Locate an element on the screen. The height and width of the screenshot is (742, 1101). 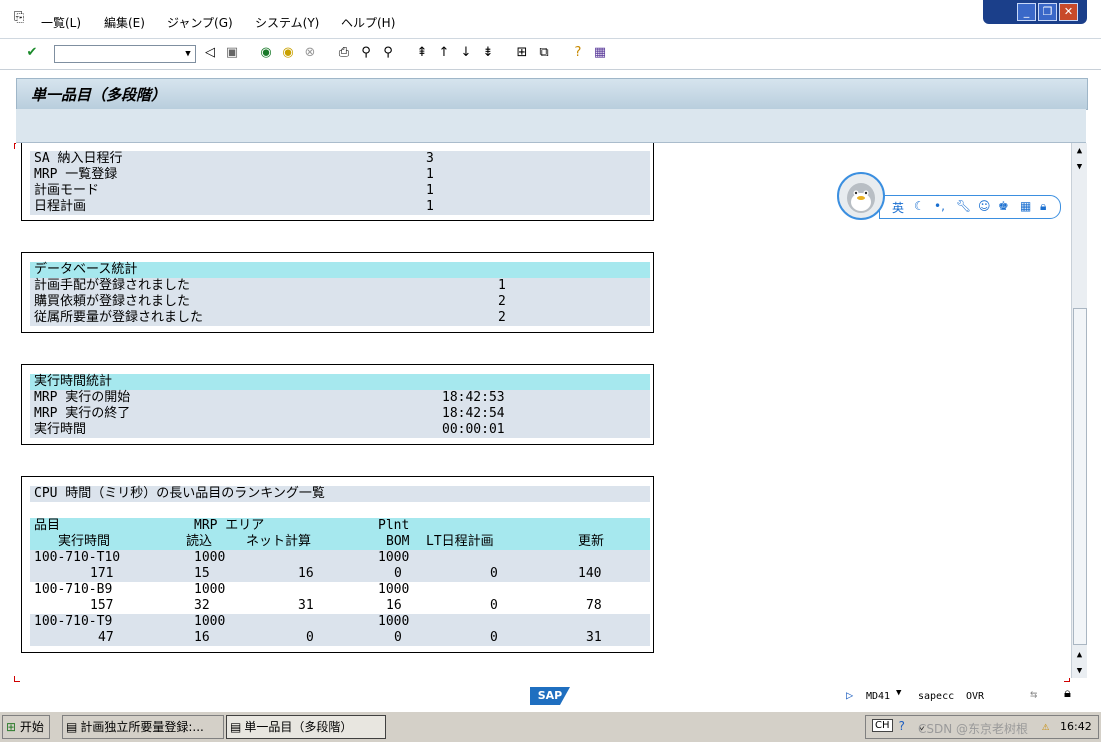
window-controls: _ ❐ ✕ is located at coordinates (1035, 12).